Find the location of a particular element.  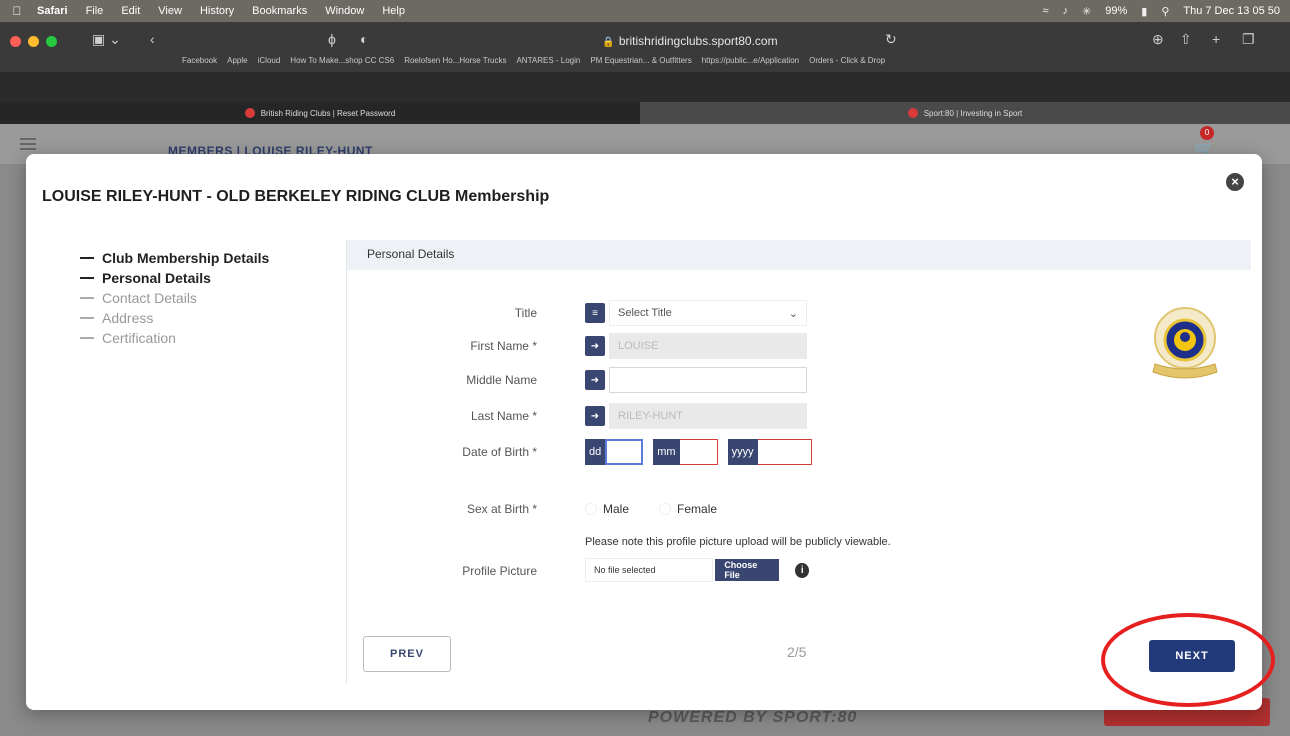

menubar-status-area: ≈ ♪ ✳ 99% ▮ ⚲ Thu 7 Dec 13 05 50 is located at coordinates (1166, 11).